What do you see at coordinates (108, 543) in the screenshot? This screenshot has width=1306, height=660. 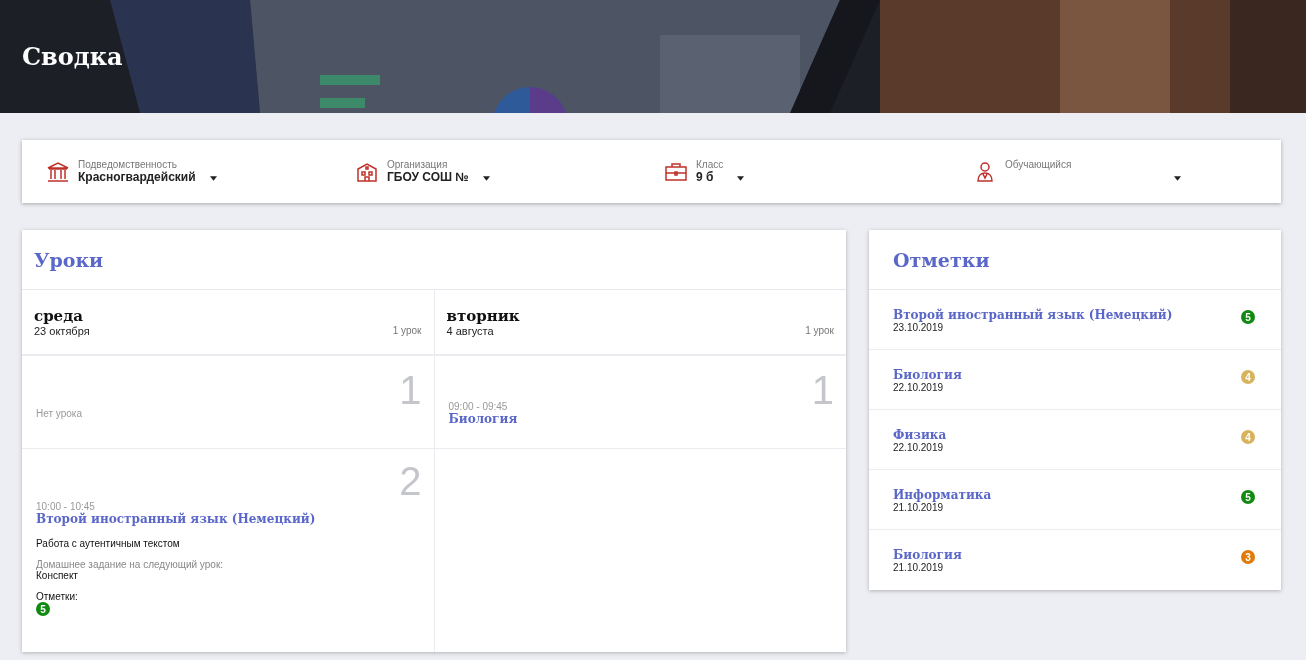 I see `lesson-topic: Работа с аутентичным текстом` at bounding box center [108, 543].